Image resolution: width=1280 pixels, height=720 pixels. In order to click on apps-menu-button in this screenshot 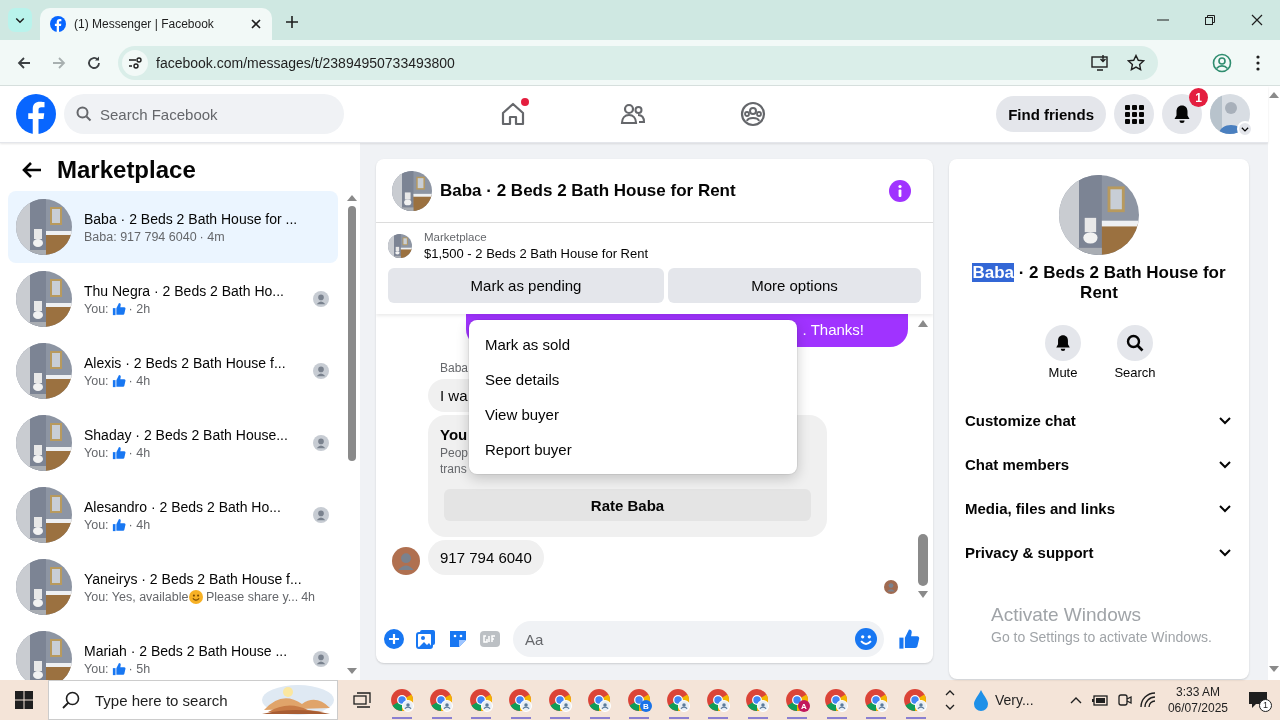, I will do `click(1134, 114)`.